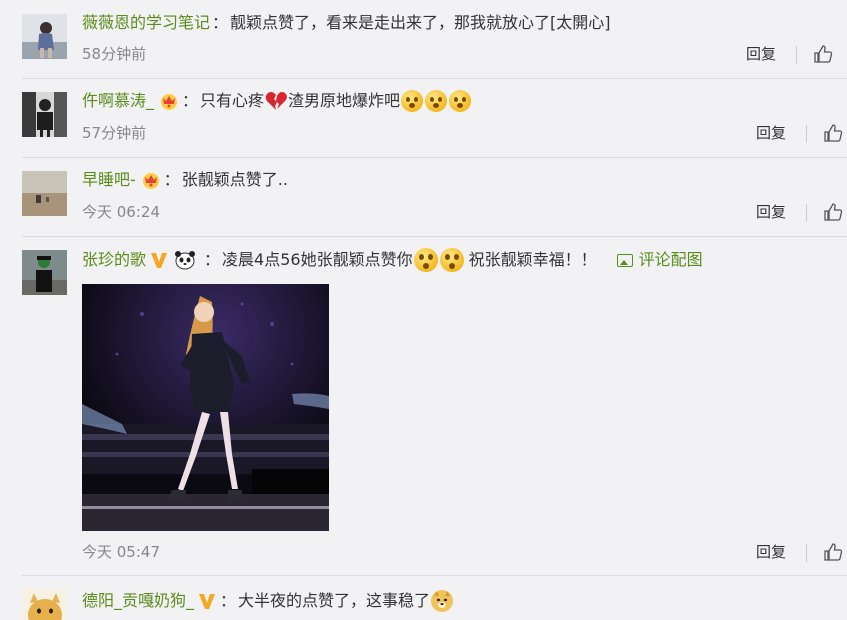 Image resolution: width=847 pixels, height=620 pixels. Describe the element at coordinates (114, 260) in the screenshot. I see `username: 张珍的歌` at that location.